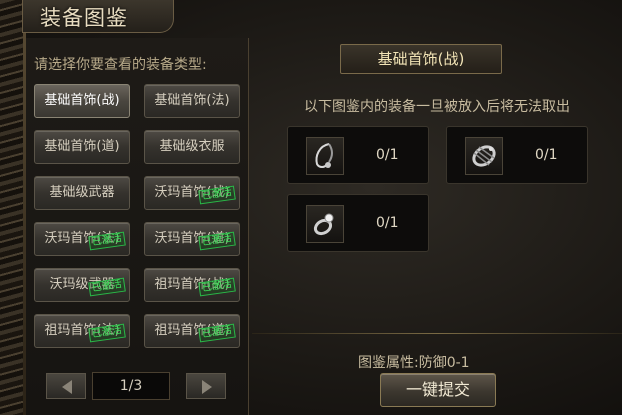 The image size is (622, 415). What do you see at coordinates (82, 285) in the screenshot?
I see `category-button: 沃玛级武器 已激活` at bounding box center [82, 285].